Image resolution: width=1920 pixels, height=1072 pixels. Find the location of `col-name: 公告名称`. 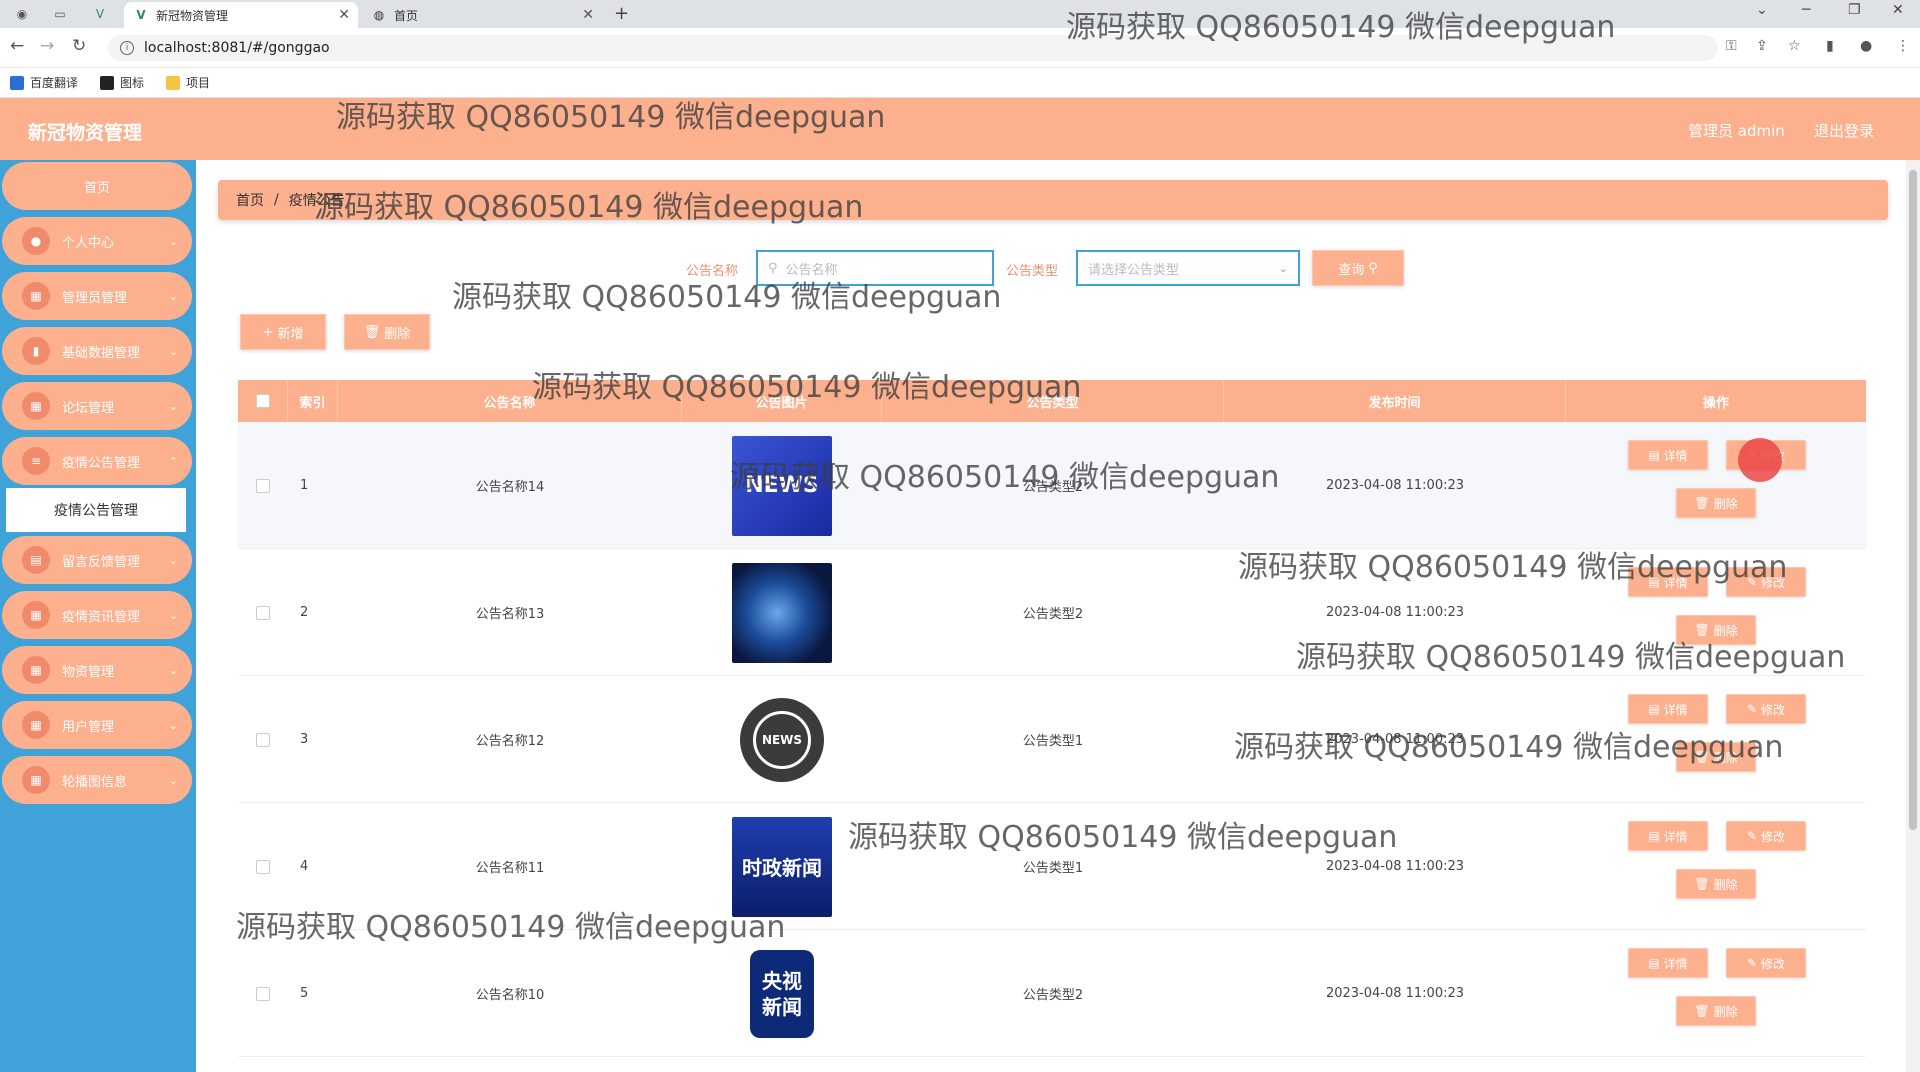

col-name: 公告名称 is located at coordinates (510, 401).